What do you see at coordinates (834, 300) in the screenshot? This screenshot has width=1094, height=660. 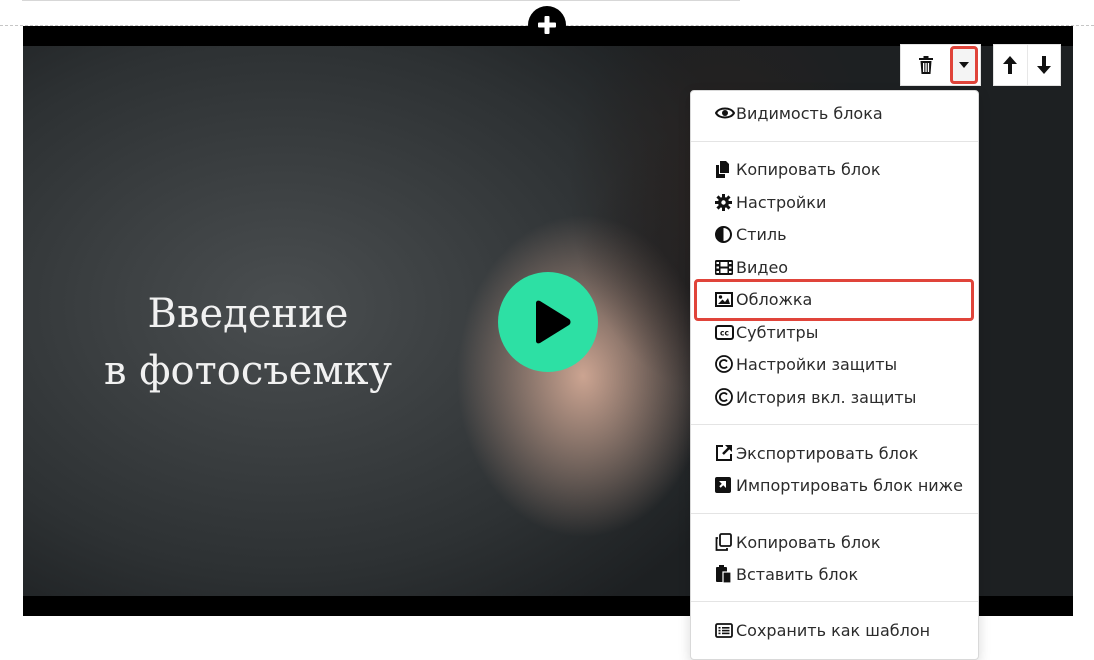 I see `cover-item-highlight` at bounding box center [834, 300].